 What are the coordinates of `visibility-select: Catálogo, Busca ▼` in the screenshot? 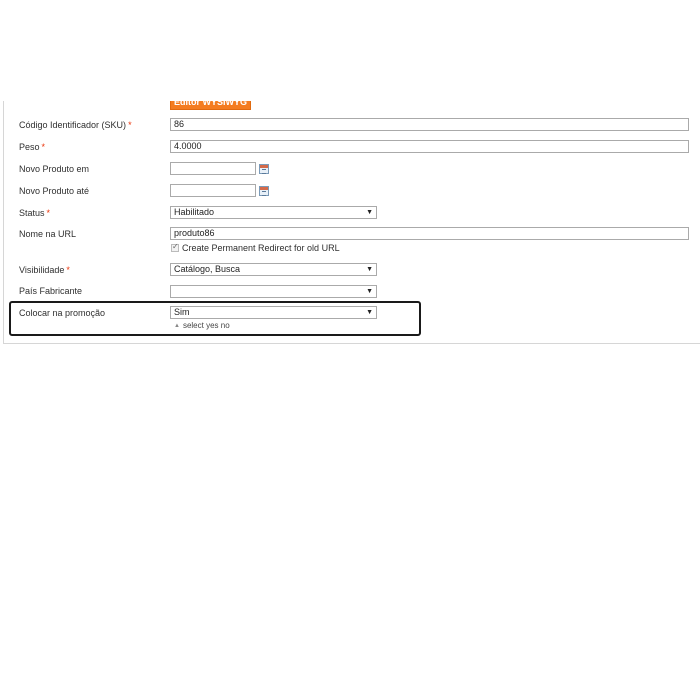 It's located at (273, 269).